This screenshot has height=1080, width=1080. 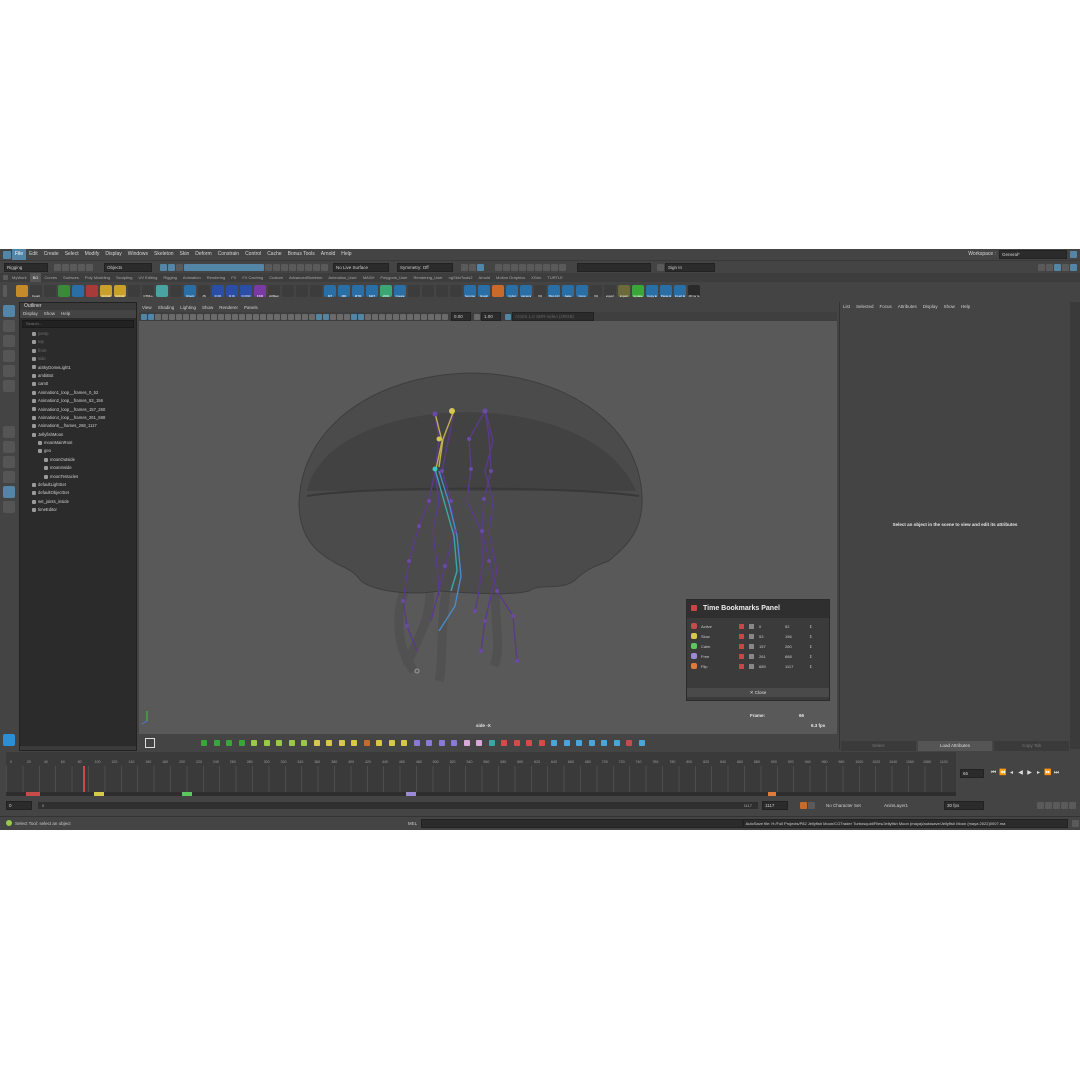 I want to click on bookmark-start-field: 0, so click(x=772, y=626).